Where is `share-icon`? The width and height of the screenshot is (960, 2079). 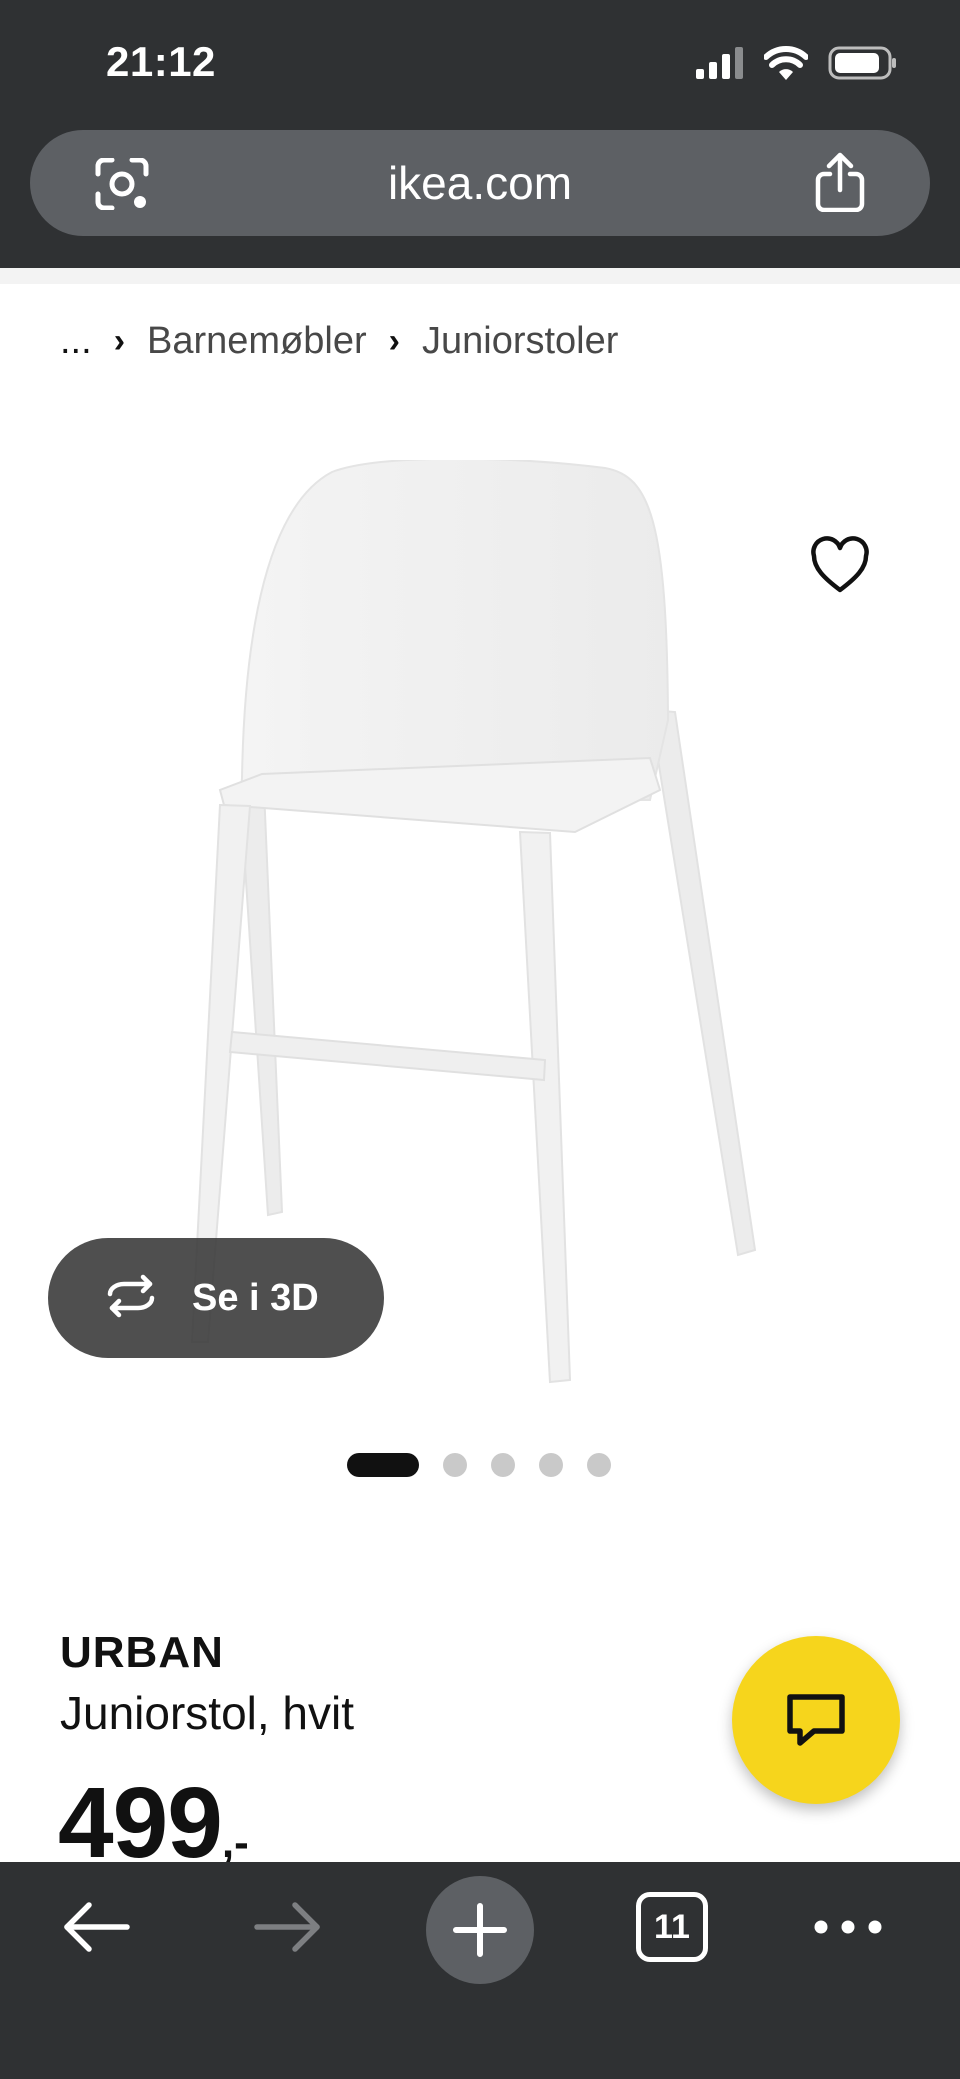
share-icon is located at coordinates (840, 184).